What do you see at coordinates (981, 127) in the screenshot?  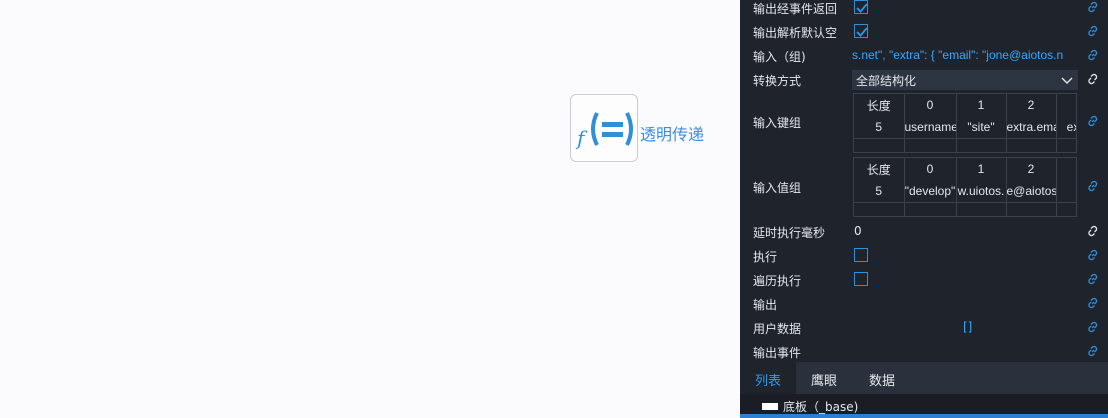 I see `grid-cell: "site"` at bounding box center [981, 127].